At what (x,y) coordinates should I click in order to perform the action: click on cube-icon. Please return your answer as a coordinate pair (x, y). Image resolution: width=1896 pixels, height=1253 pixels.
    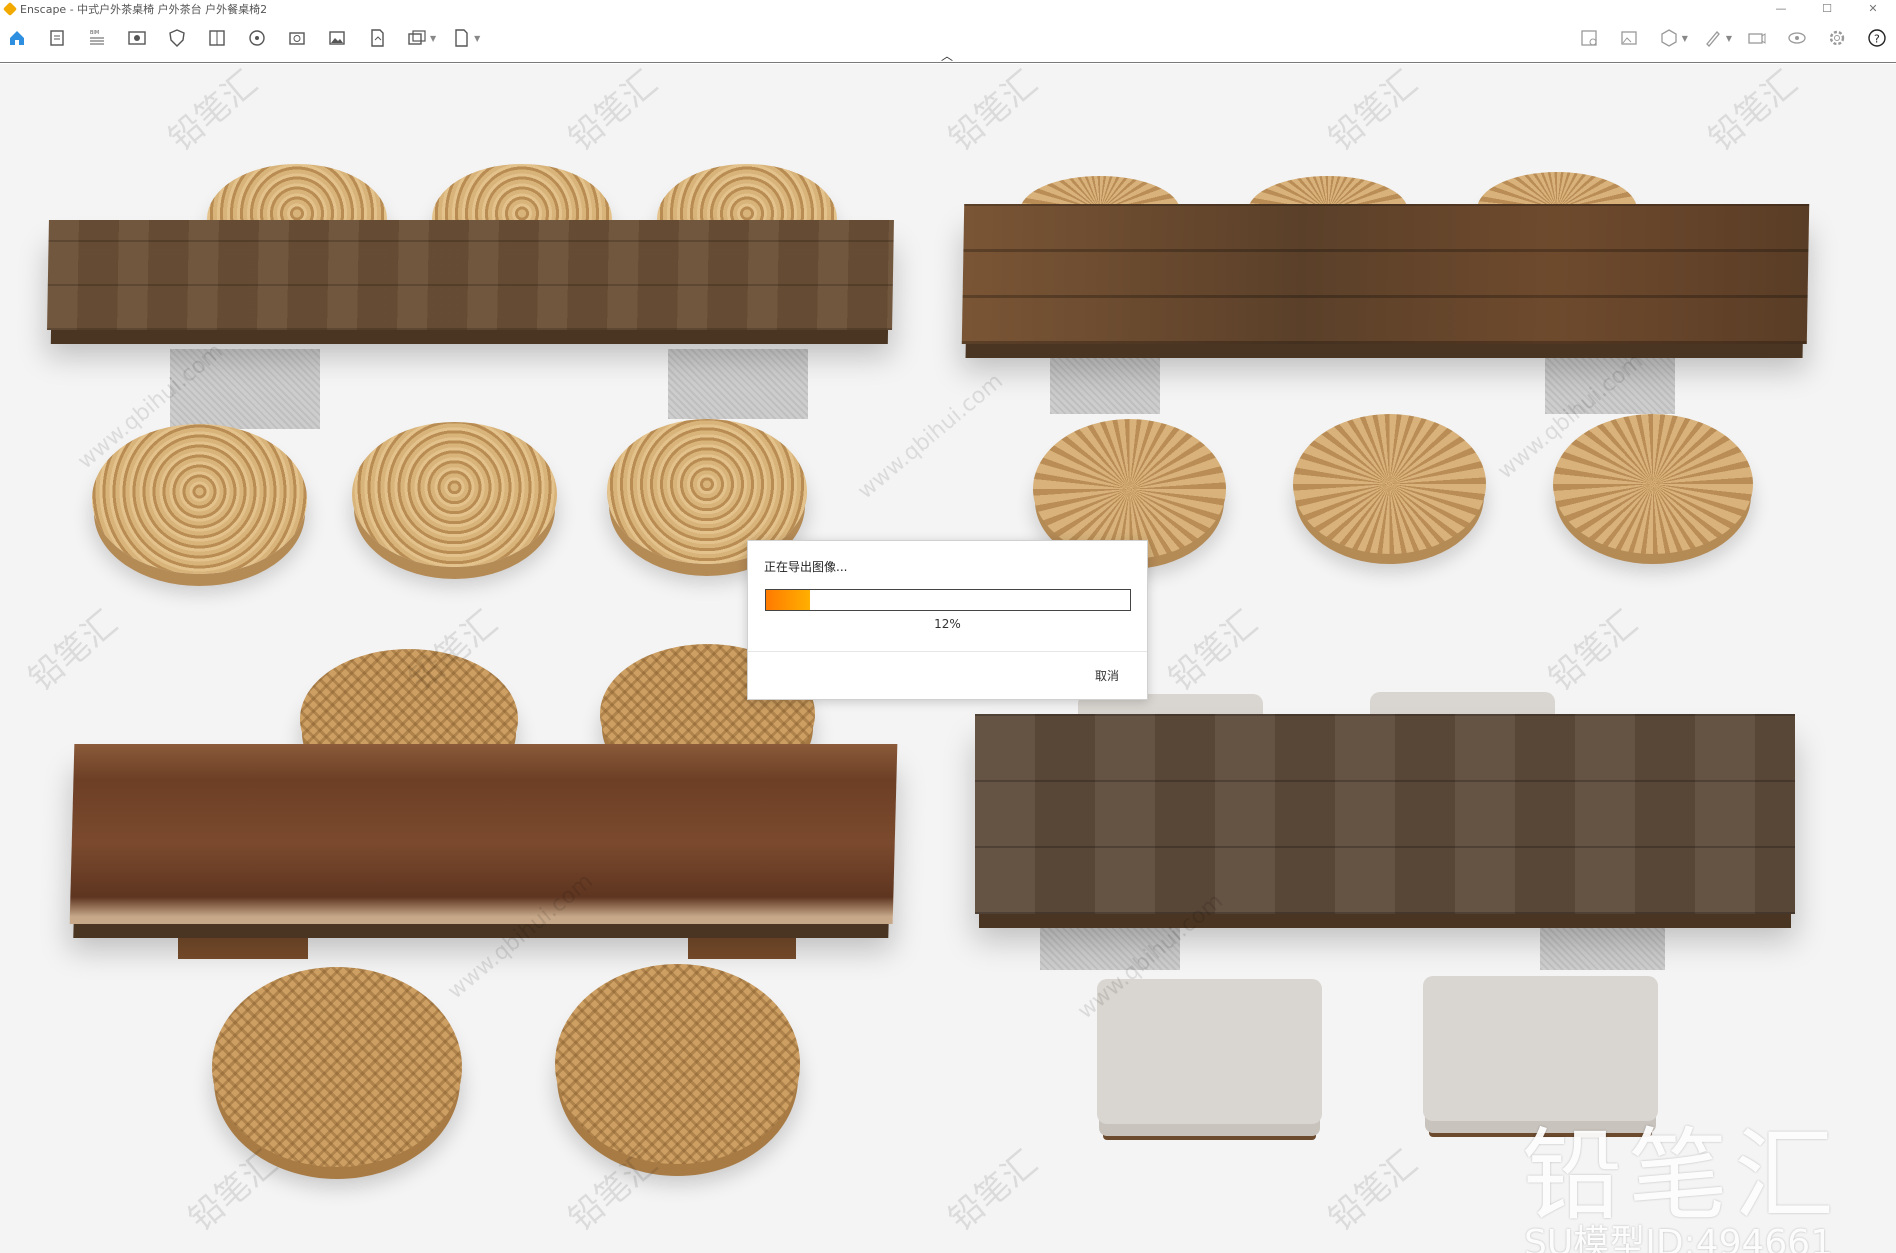
    Looking at the image, I should click on (1669, 38).